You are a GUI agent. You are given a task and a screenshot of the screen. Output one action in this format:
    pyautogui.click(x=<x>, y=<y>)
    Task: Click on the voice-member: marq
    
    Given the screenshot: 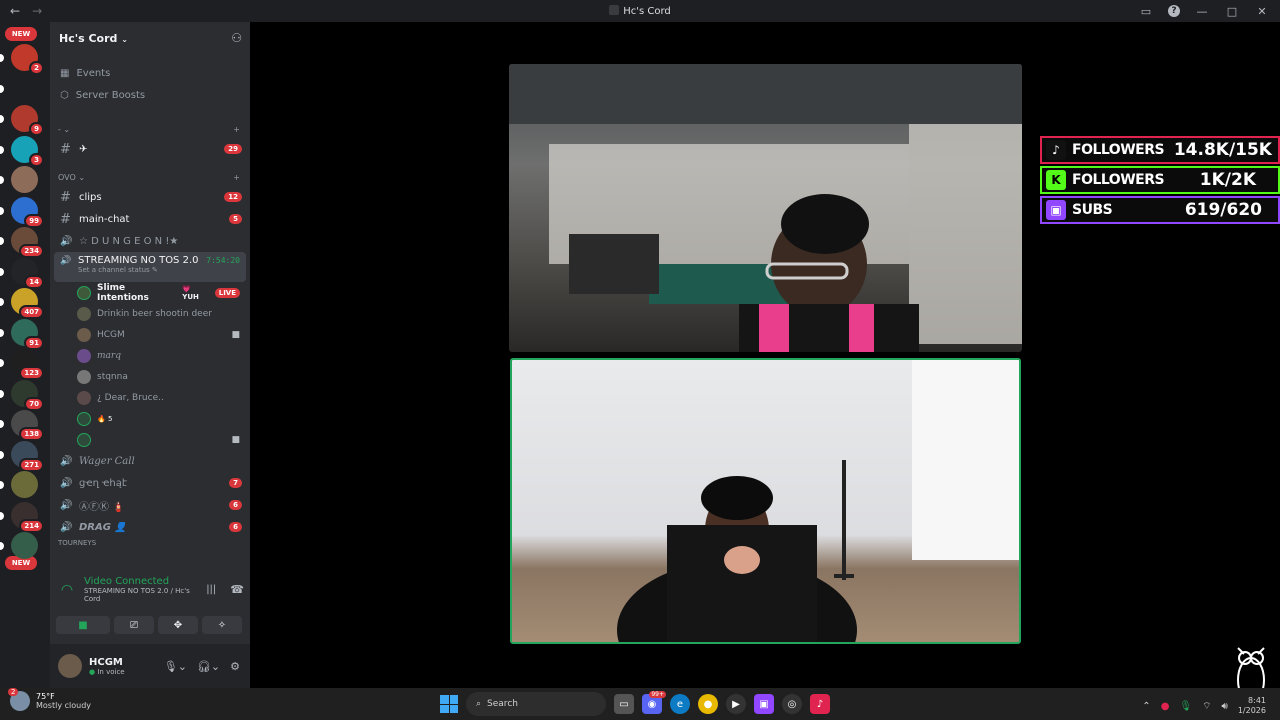 What is the action you would take?
    pyautogui.click(x=150, y=355)
    